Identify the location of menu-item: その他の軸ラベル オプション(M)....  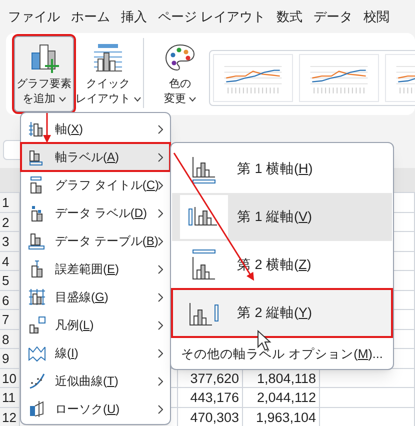
(282, 354).